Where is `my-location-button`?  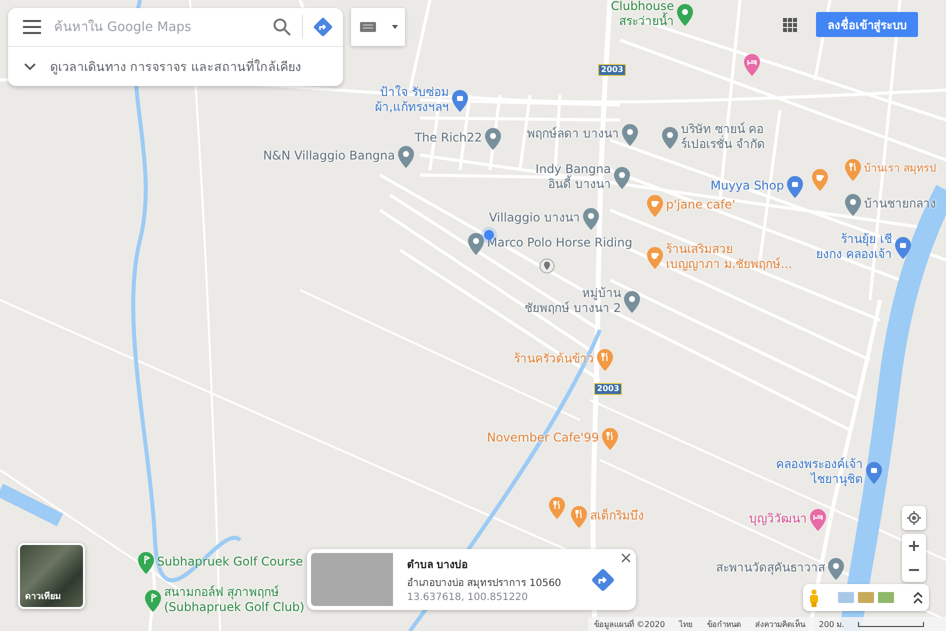 my-location-button is located at coordinates (914, 518).